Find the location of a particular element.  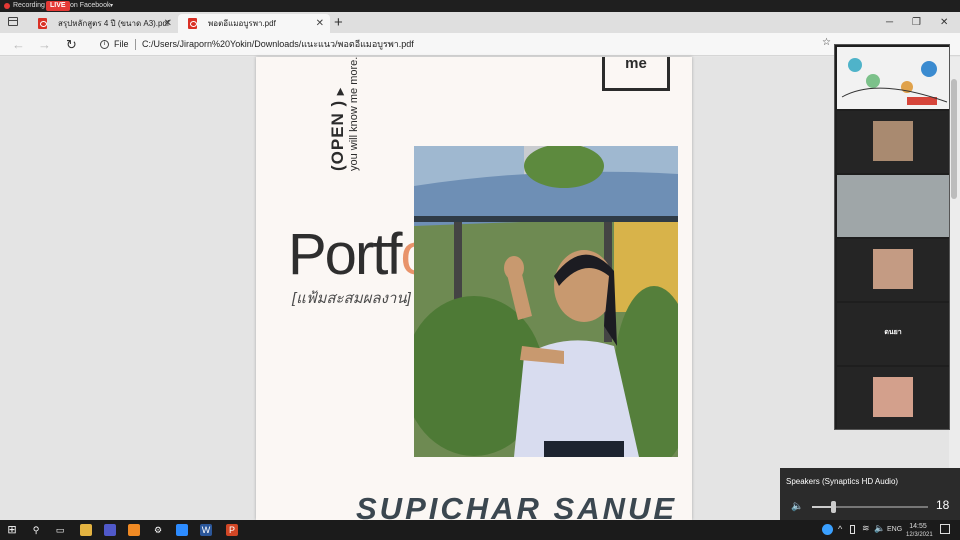

tab-pdf-portfolio: พอตอีแมอบูรพา.pdf ✕ is located at coordinates (254, 23).